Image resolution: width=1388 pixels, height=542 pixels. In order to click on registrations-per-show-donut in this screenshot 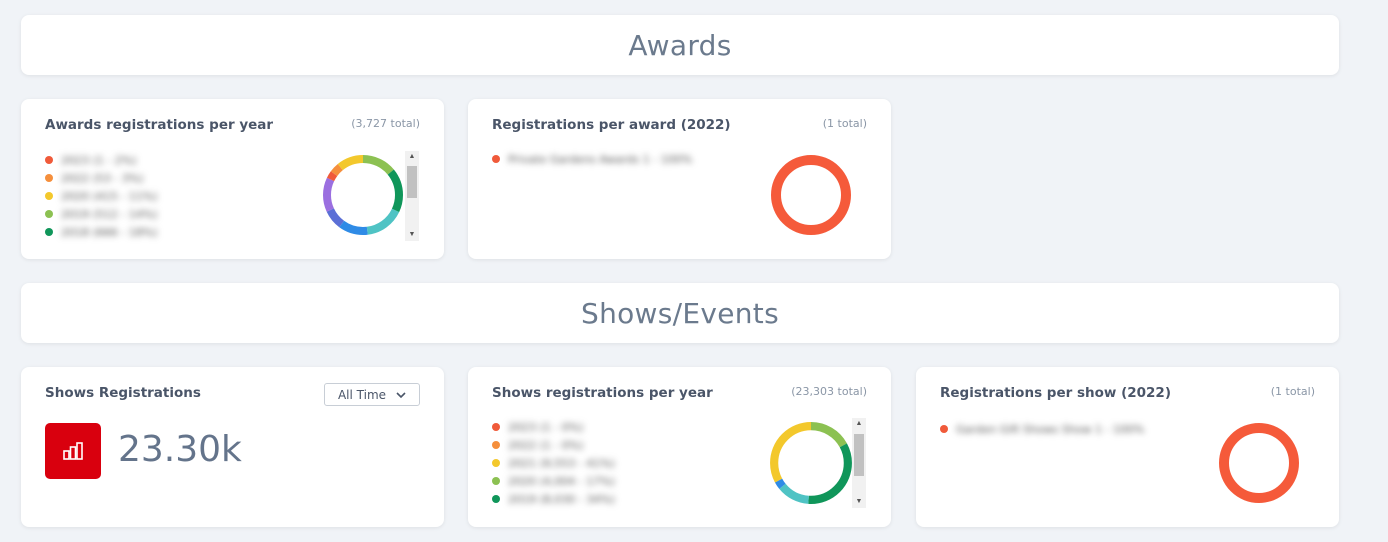, I will do `click(1259, 463)`.